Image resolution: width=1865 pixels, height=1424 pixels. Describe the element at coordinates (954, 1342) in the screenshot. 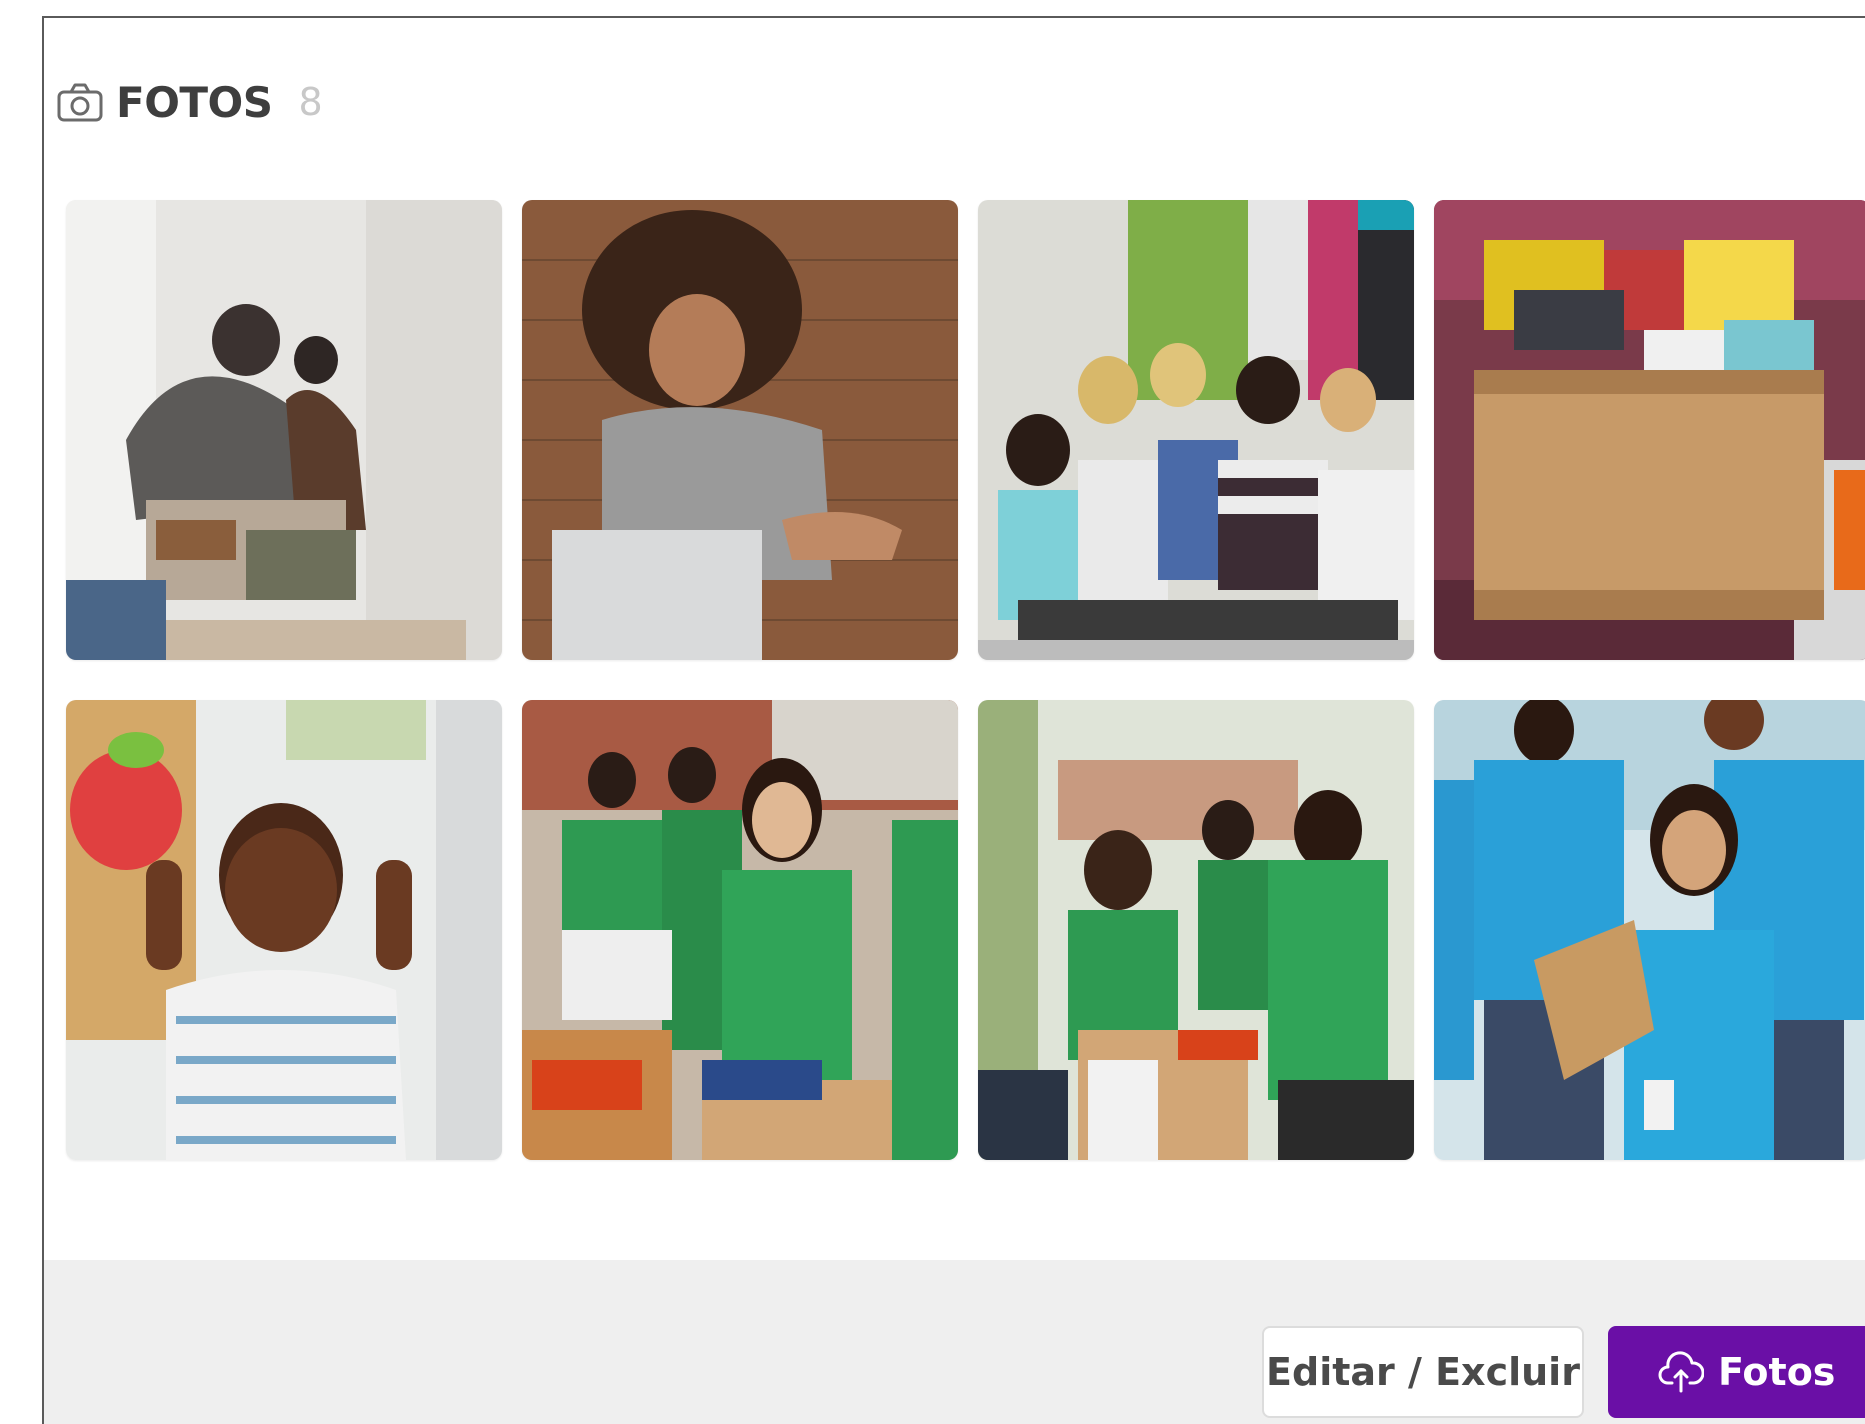

I see `photos-footer: Editar / Excluir Fotos` at that location.